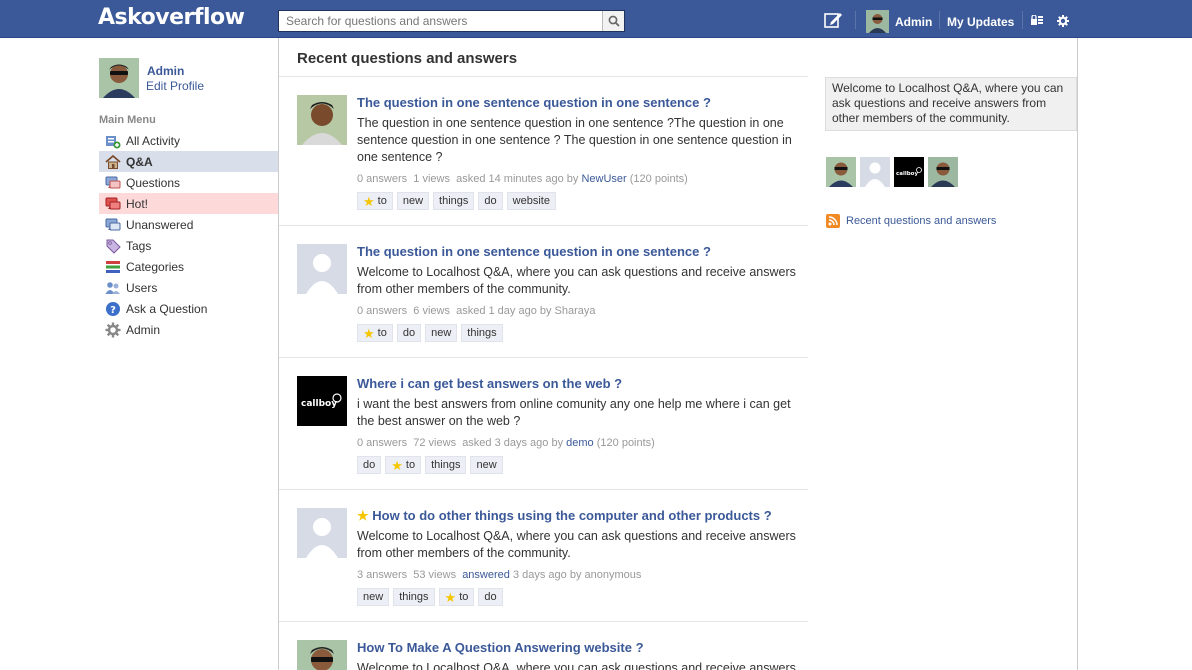  What do you see at coordinates (188, 329) in the screenshot?
I see `sidebar-item-admin: Admin` at bounding box center [188, 329].